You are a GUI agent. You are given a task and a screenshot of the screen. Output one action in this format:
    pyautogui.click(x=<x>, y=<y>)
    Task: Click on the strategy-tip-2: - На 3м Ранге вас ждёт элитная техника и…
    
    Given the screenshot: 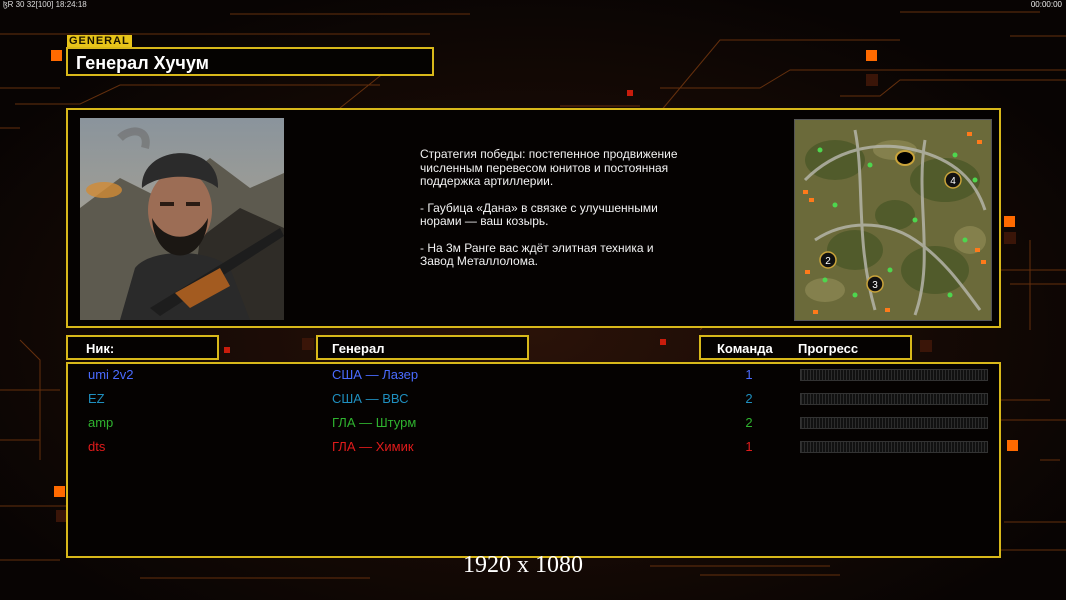 What is the action you would take?
    pyautogui.click(x=537, y=254)
    